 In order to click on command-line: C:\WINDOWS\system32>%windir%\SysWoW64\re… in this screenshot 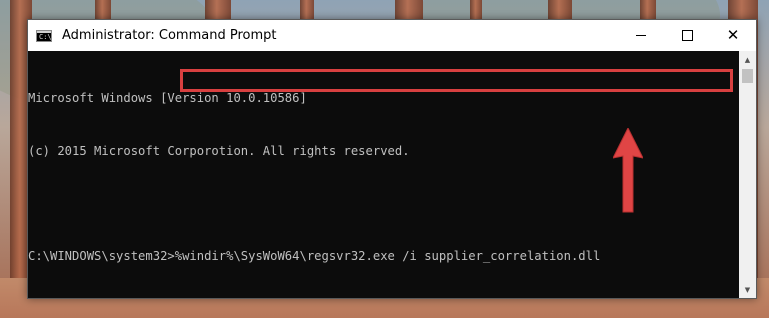, I will do `click(383, 257)`.